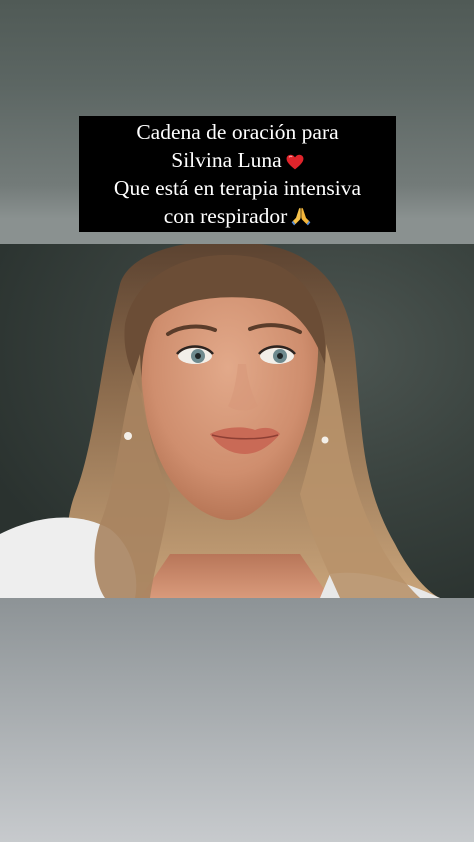 Image resolution: width=474 pixels, height=842 pixels. What do you see at coordinates (225, 216) in the screenshot?
I see `caption-line-4-text: con respirador` at bounding box center [225, 216].